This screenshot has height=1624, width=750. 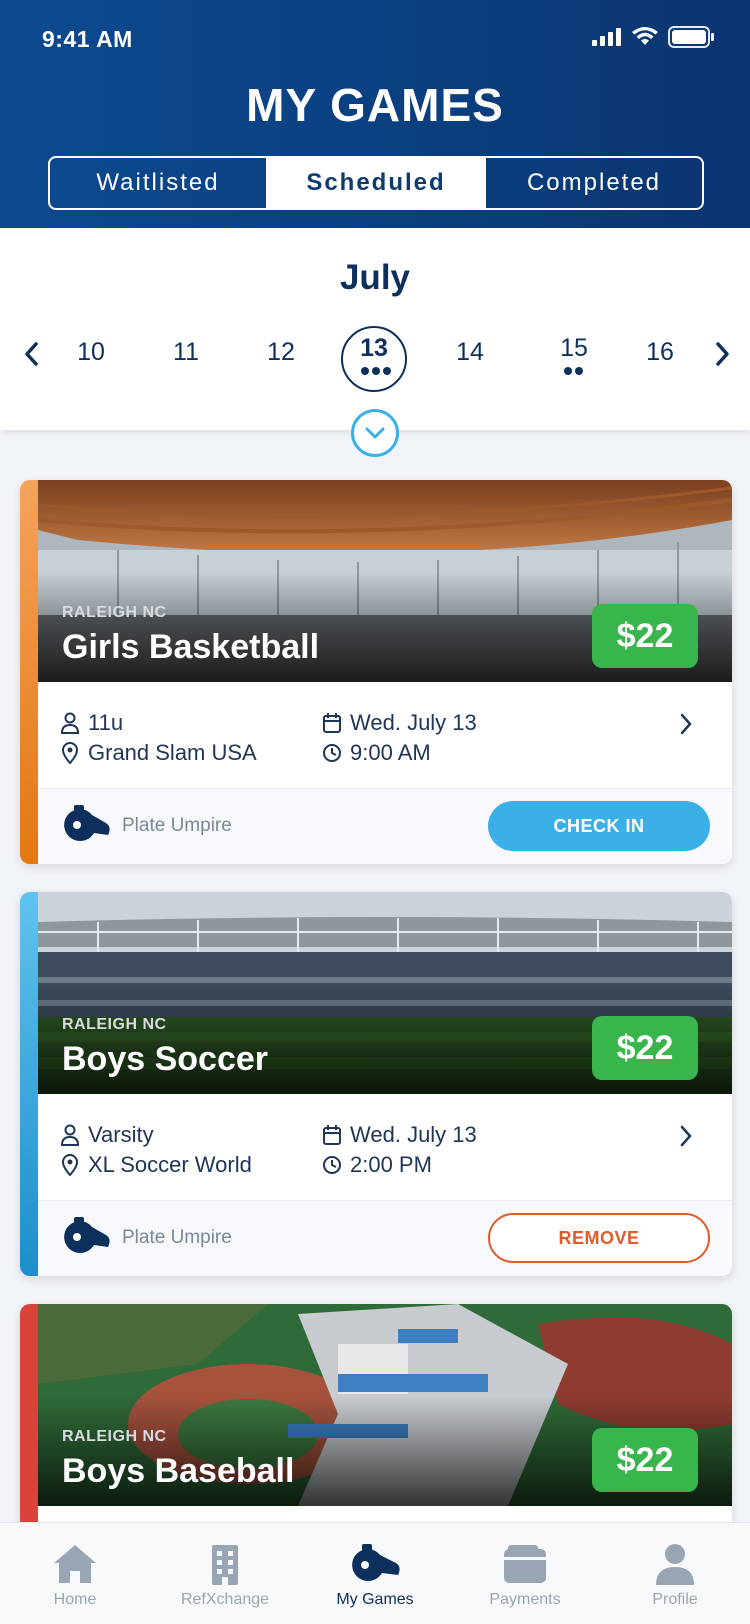 I want to click on nav-refxchange: RefXchange, so click(x=225, y=1573).